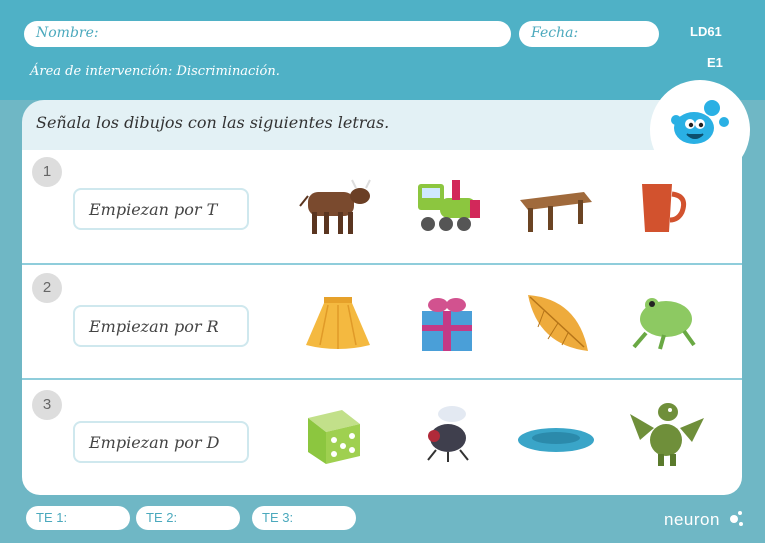 The image size is (765, 543). I want to click on row-number: 2, so click(47, 288).